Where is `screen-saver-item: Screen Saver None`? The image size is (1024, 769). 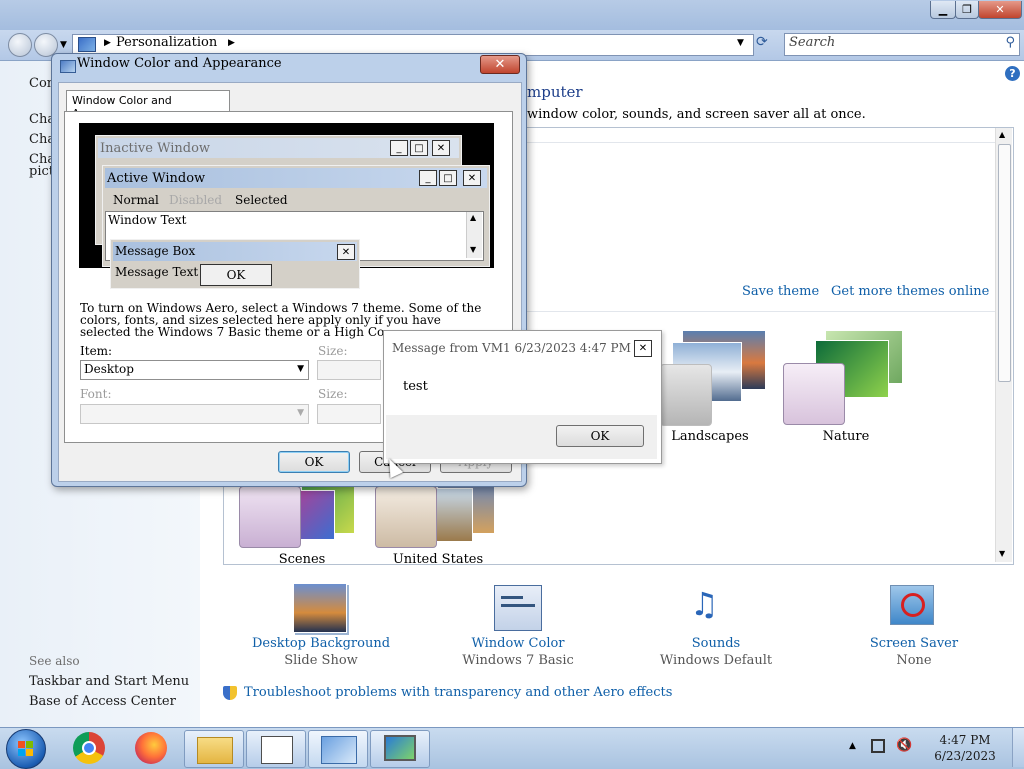 screen-saver-item: Screen Saver None is located at coordinates (914, 628).